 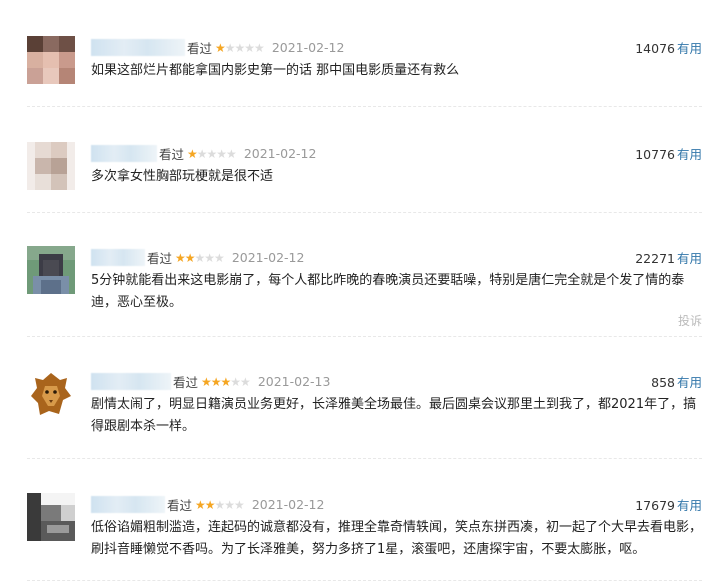 I want to click on comment-text: 如果这部烂片都能拿国内影史第一的话 那中国电影质量还有救么, so click(x=275, y=70).